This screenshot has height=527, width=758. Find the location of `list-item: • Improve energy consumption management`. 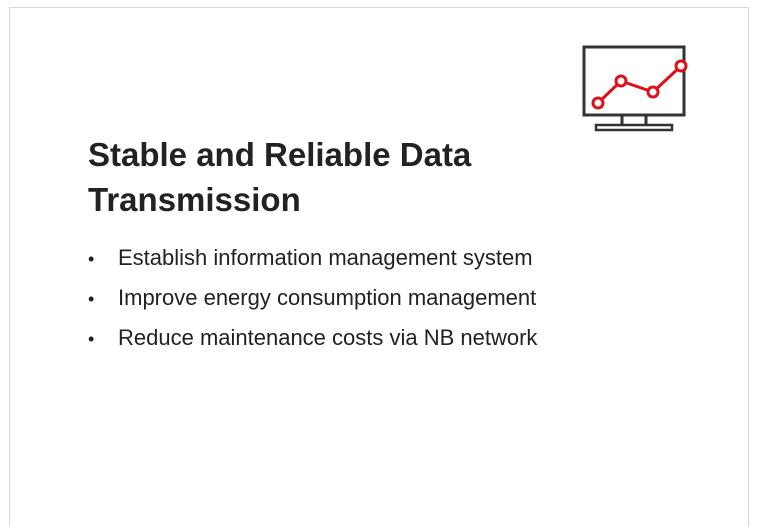

list-item: • Improve energy consumption management is located at coordinates (312, 298).